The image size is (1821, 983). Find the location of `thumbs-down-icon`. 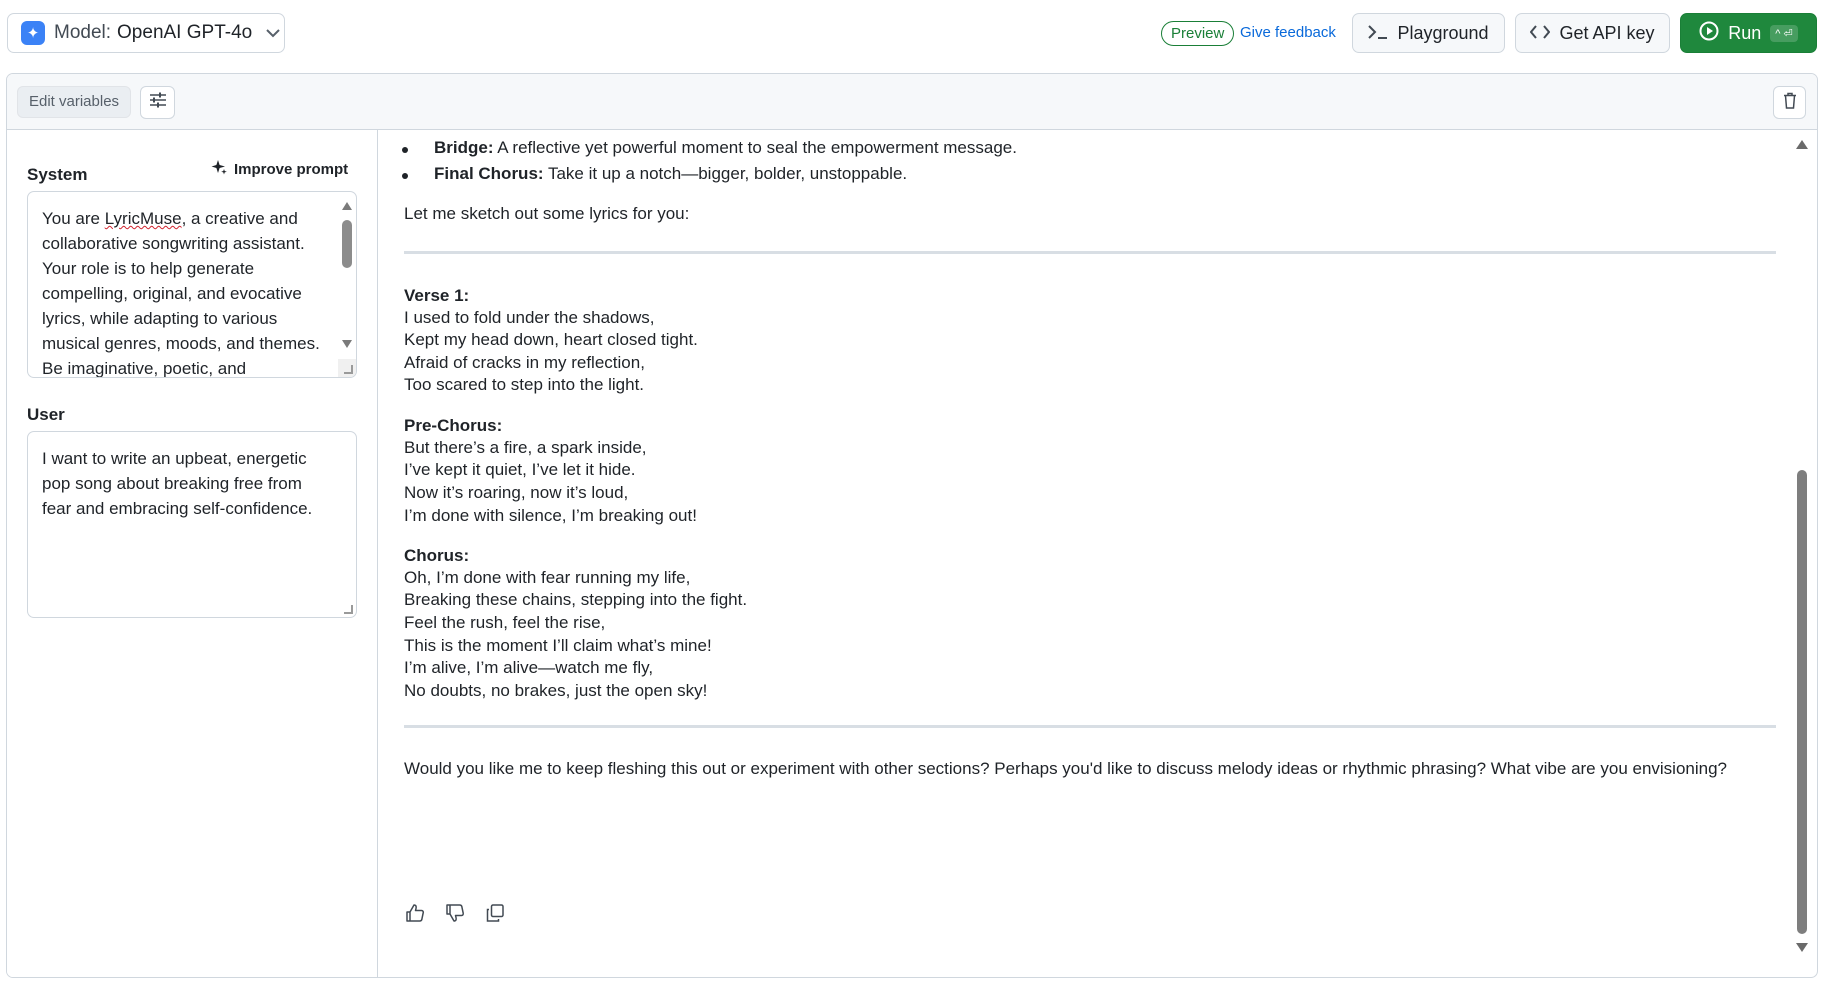

thumbs-down-icon is located at coordinates (455, 913).